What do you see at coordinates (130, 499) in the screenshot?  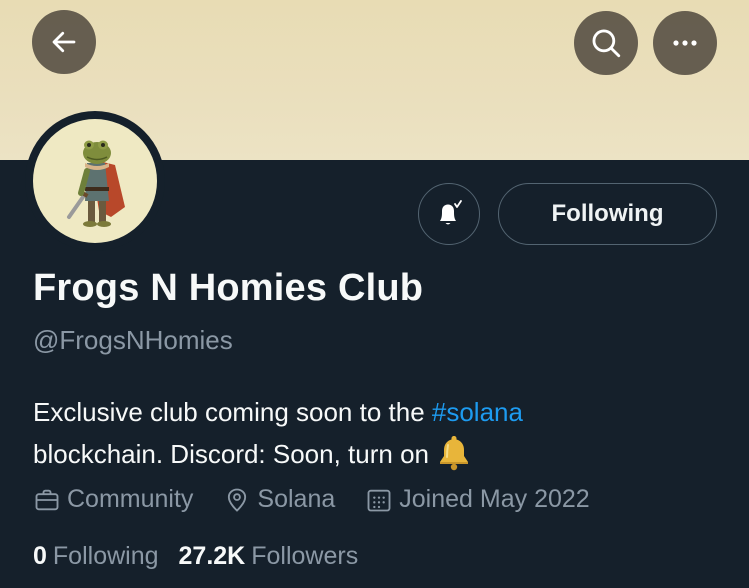 I see `category-label: Community` at bounding box center [130, 499].